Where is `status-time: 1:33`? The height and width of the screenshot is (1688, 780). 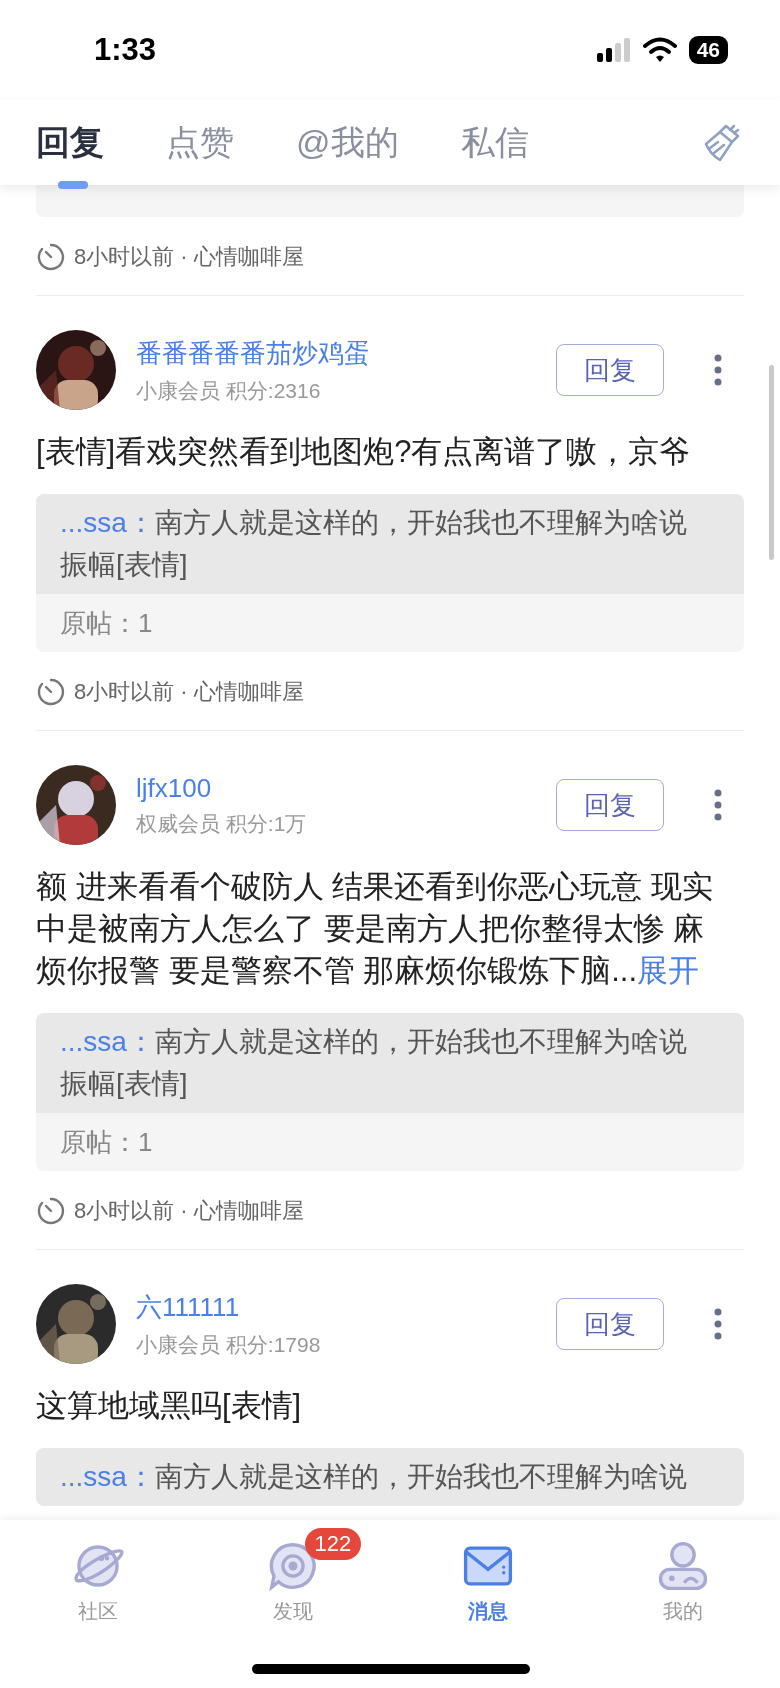 status-time: 1:33 is located at coordinates (125, 50).